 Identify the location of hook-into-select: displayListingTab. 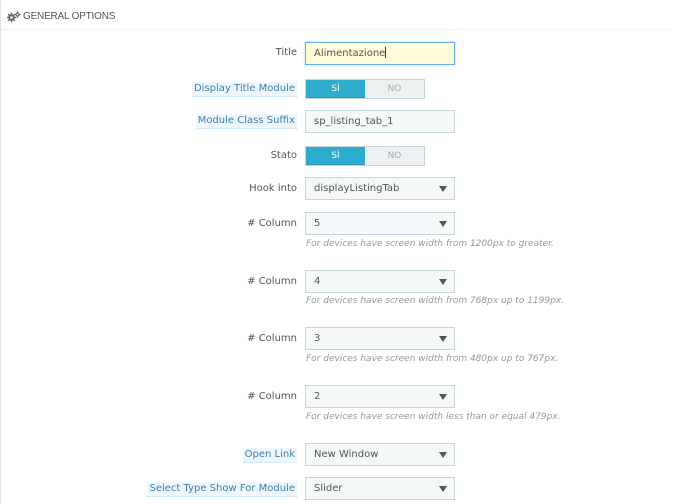
(380, 188).